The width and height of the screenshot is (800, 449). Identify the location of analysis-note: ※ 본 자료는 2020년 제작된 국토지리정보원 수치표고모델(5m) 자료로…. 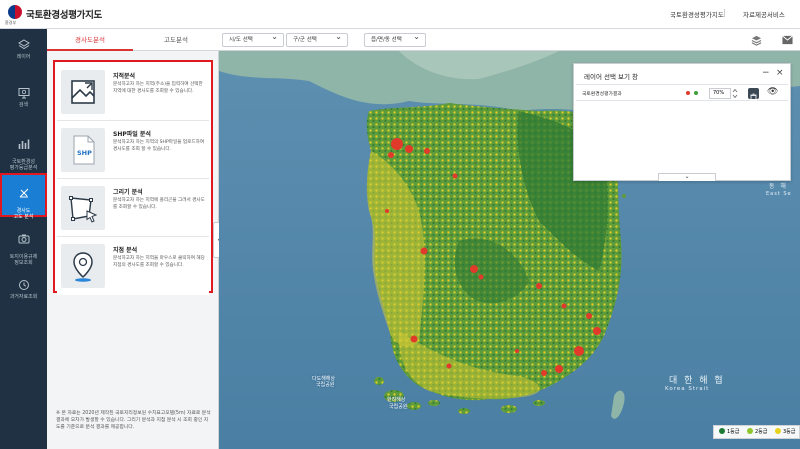
(133, 420).